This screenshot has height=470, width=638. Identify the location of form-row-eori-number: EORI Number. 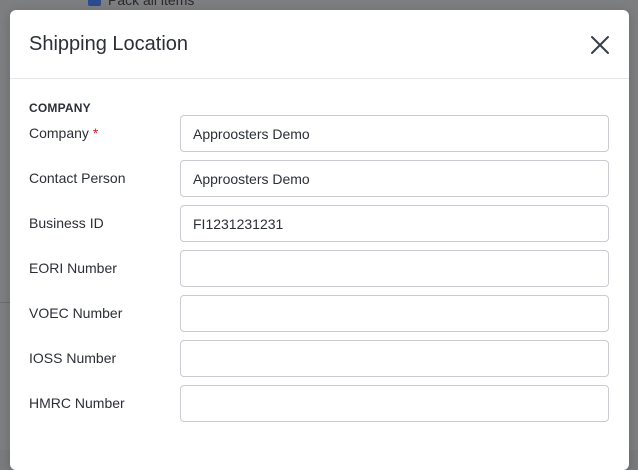
(319, 268).